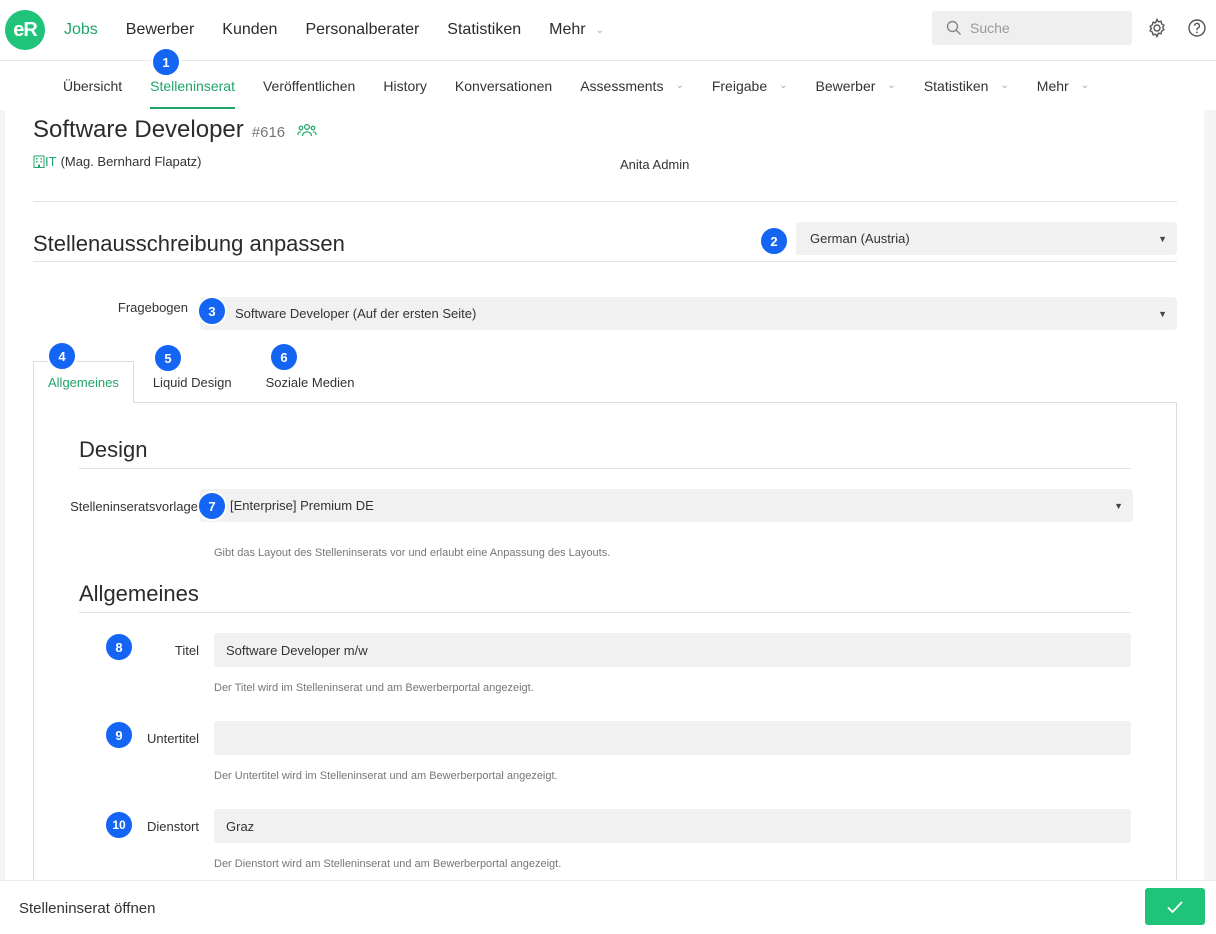  I want to click on sub-nav-label: History, so click(405, 85).